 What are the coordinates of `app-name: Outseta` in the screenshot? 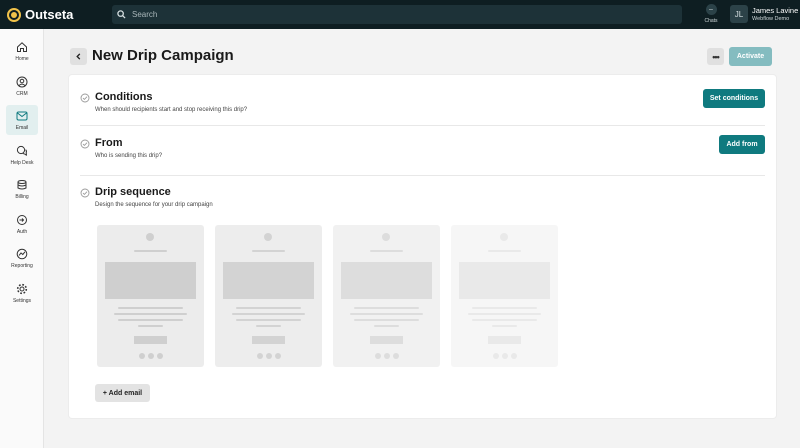 It's located at (49, 14).